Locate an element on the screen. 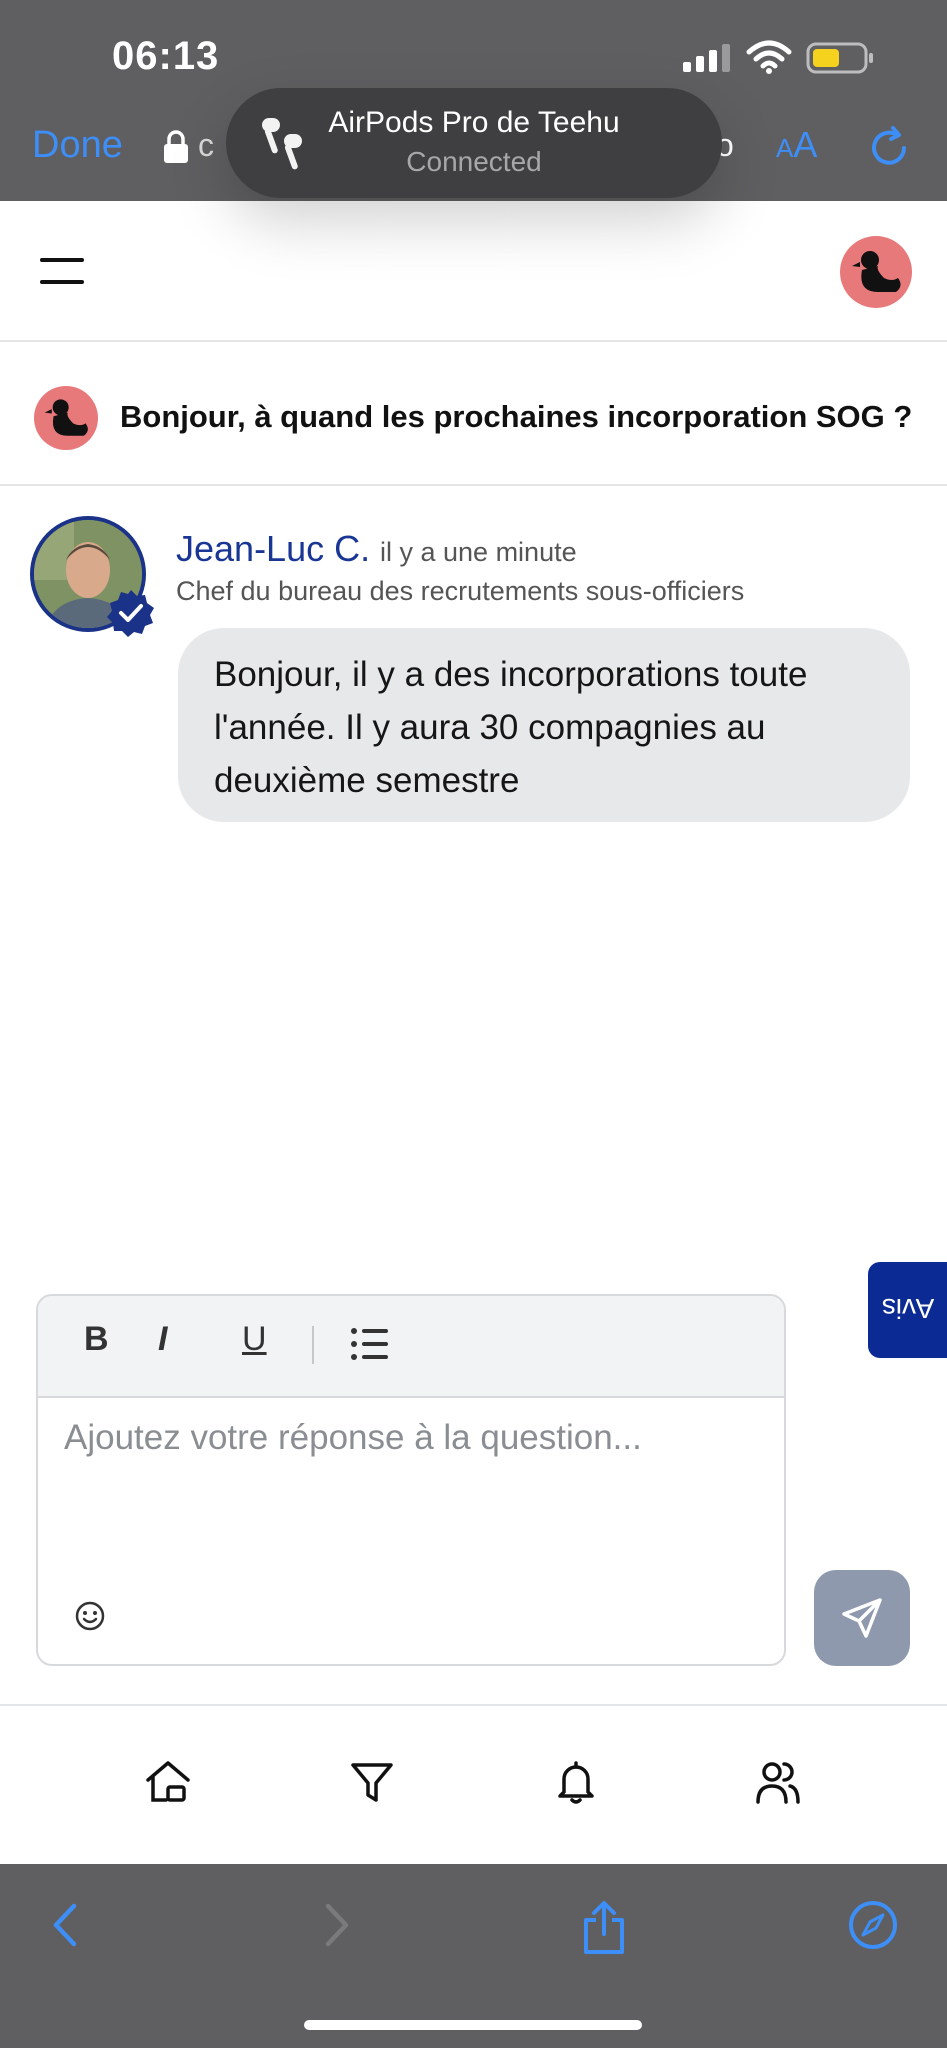 Image resolution: width=947 pixels, height=2048 pixels. bottom-nav-divider is located at coordinates (473, 1705).